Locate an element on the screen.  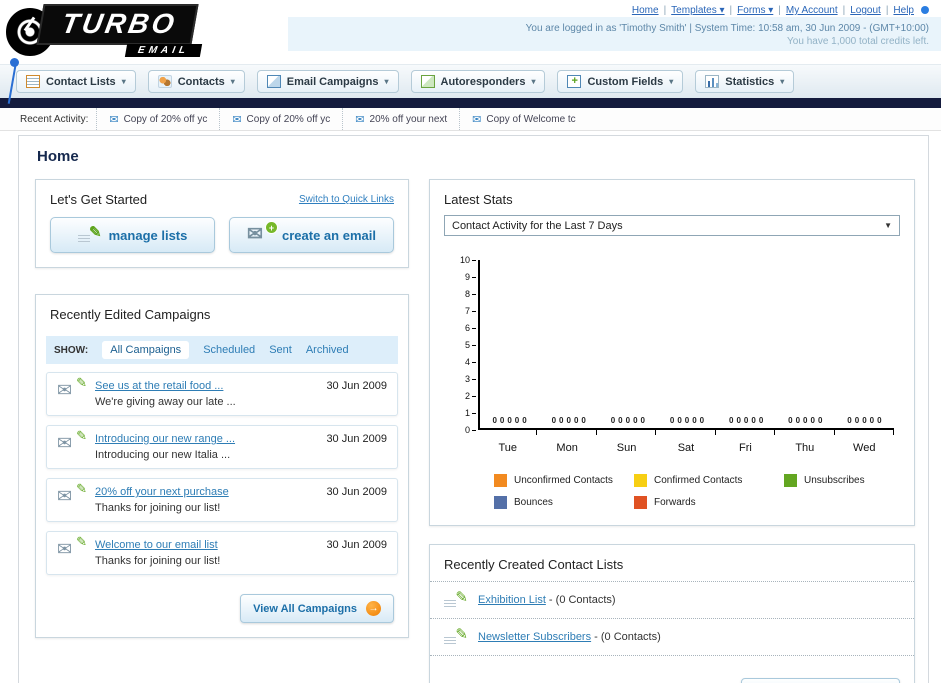
top-link-help: Help is located at coordinates (903, 10).